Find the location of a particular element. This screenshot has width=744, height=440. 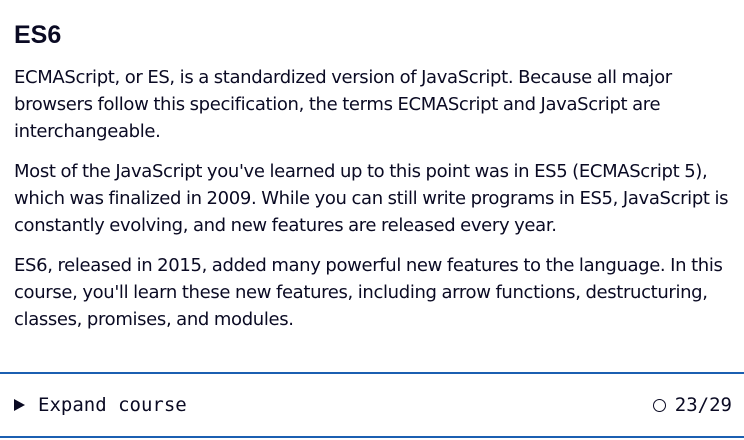

expand-course-label: Expand course is located at coordinates (112, 405).